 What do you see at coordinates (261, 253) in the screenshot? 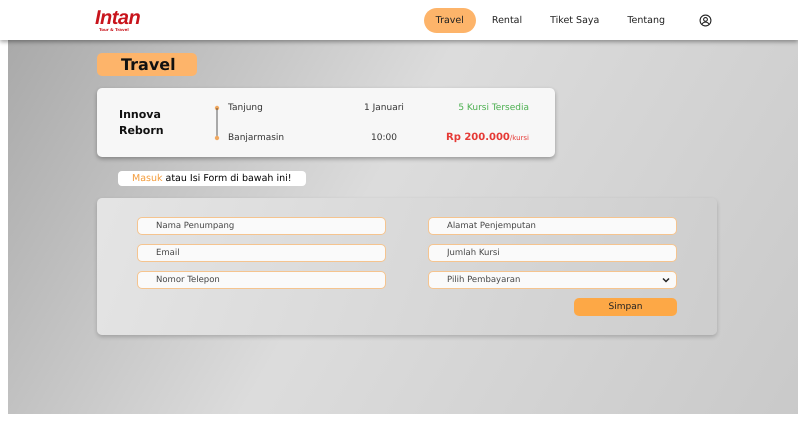
I see `input-field: Email` at bounding box center [261, 253].